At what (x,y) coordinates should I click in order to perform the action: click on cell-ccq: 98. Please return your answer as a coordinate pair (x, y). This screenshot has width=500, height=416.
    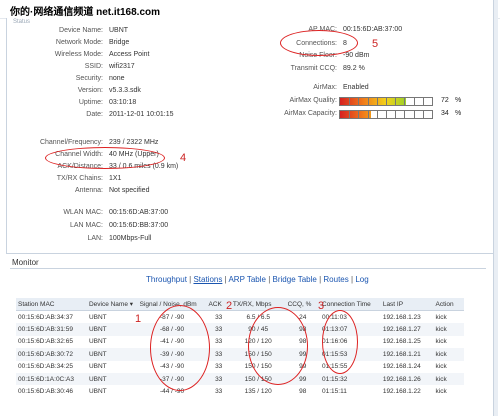
    Looking at the image, I should click on (303, 392).